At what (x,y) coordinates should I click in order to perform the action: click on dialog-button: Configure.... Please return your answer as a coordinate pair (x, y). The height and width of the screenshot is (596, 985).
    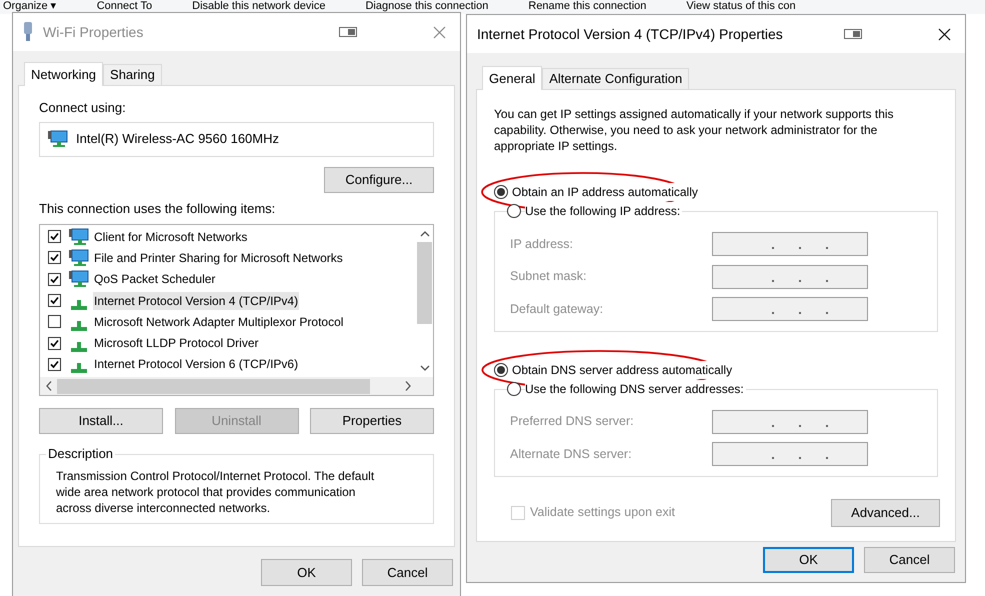
    Looking at the image, I should click on (379, 179).